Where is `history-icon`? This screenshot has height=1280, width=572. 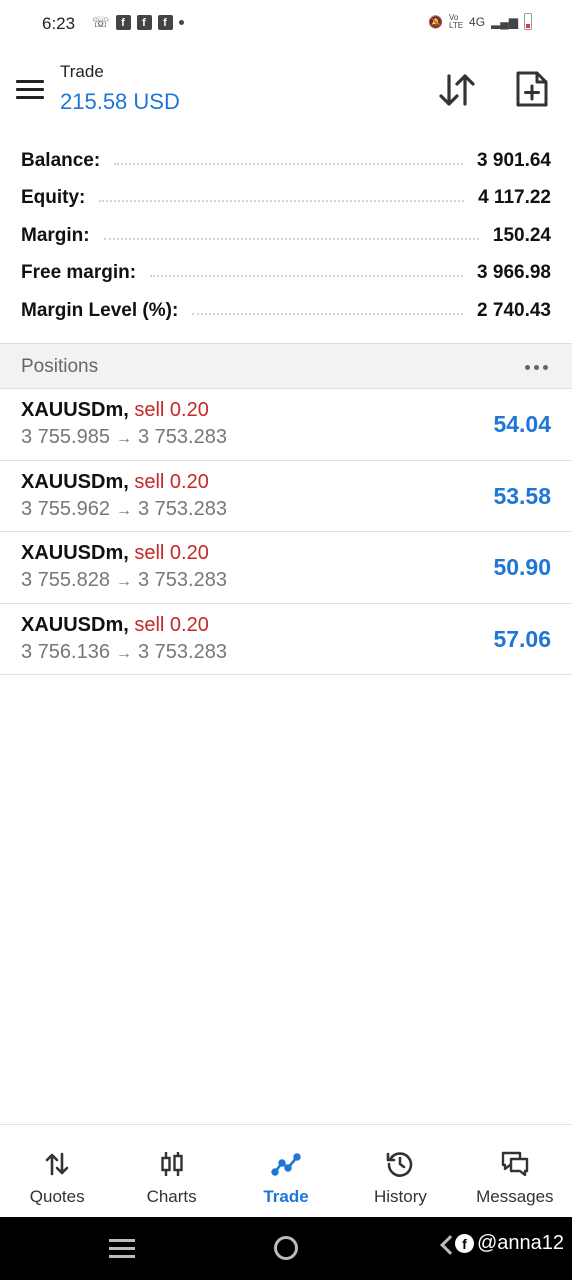
history-icon is located at coordinates (400, 1164).